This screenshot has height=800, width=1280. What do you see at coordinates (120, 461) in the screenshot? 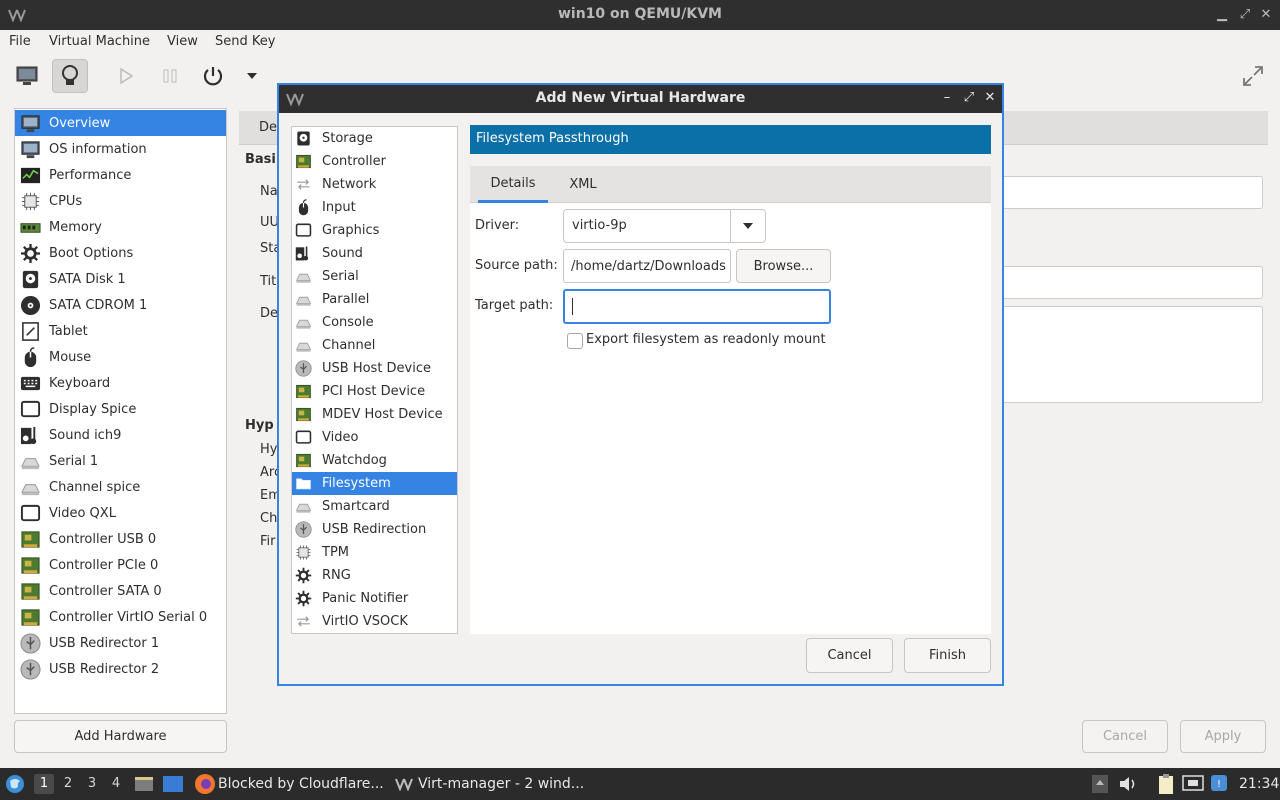
I see `sidebar-item: Serial 1` at bounding box center [120, 461].